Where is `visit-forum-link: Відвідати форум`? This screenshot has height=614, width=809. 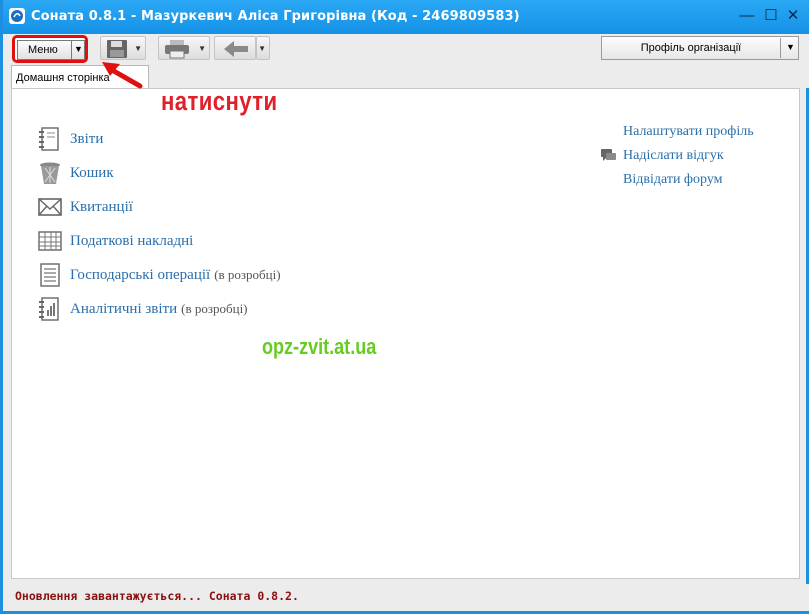 visit-forum-link: Відвідати форум is located at coordinates (673, 180).